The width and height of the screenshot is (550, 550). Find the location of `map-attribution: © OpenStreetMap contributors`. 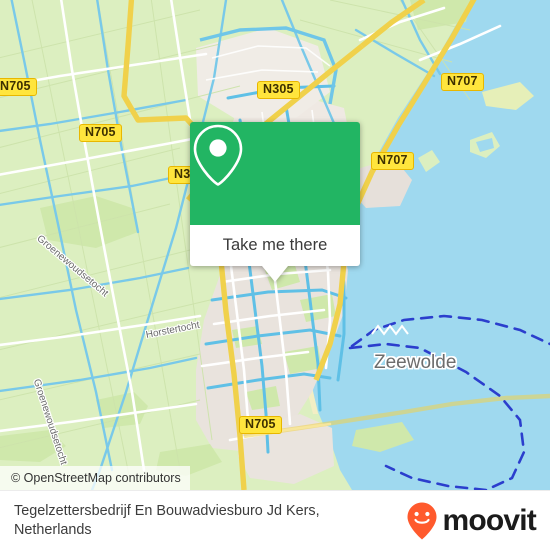

map-attribution: © OpenStreetMap contributors is located at coordinates (95, 478).